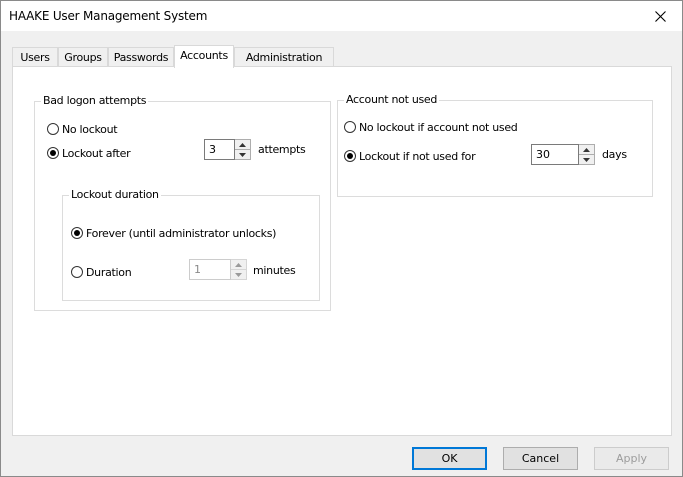 The height and width of the screenshot is (477, 683). Describe the element at coordinates (77, 272) in the screenshot. I see `duration-radio-indicator` at that location.